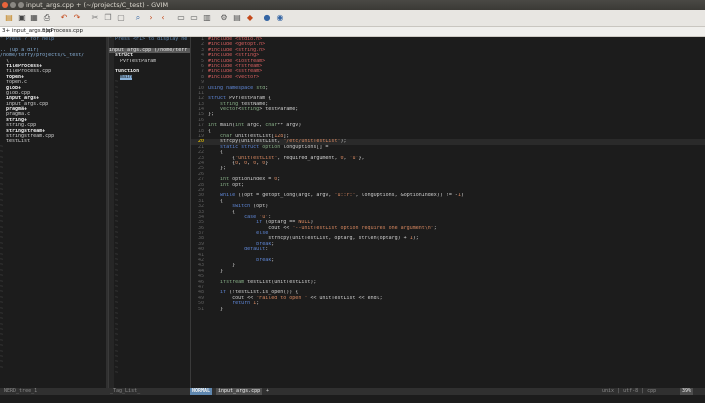  What do you see at coordinates (268, 391) in the screenshot?
I see `status-modified-flag: +` at bounding box center [268, 391].